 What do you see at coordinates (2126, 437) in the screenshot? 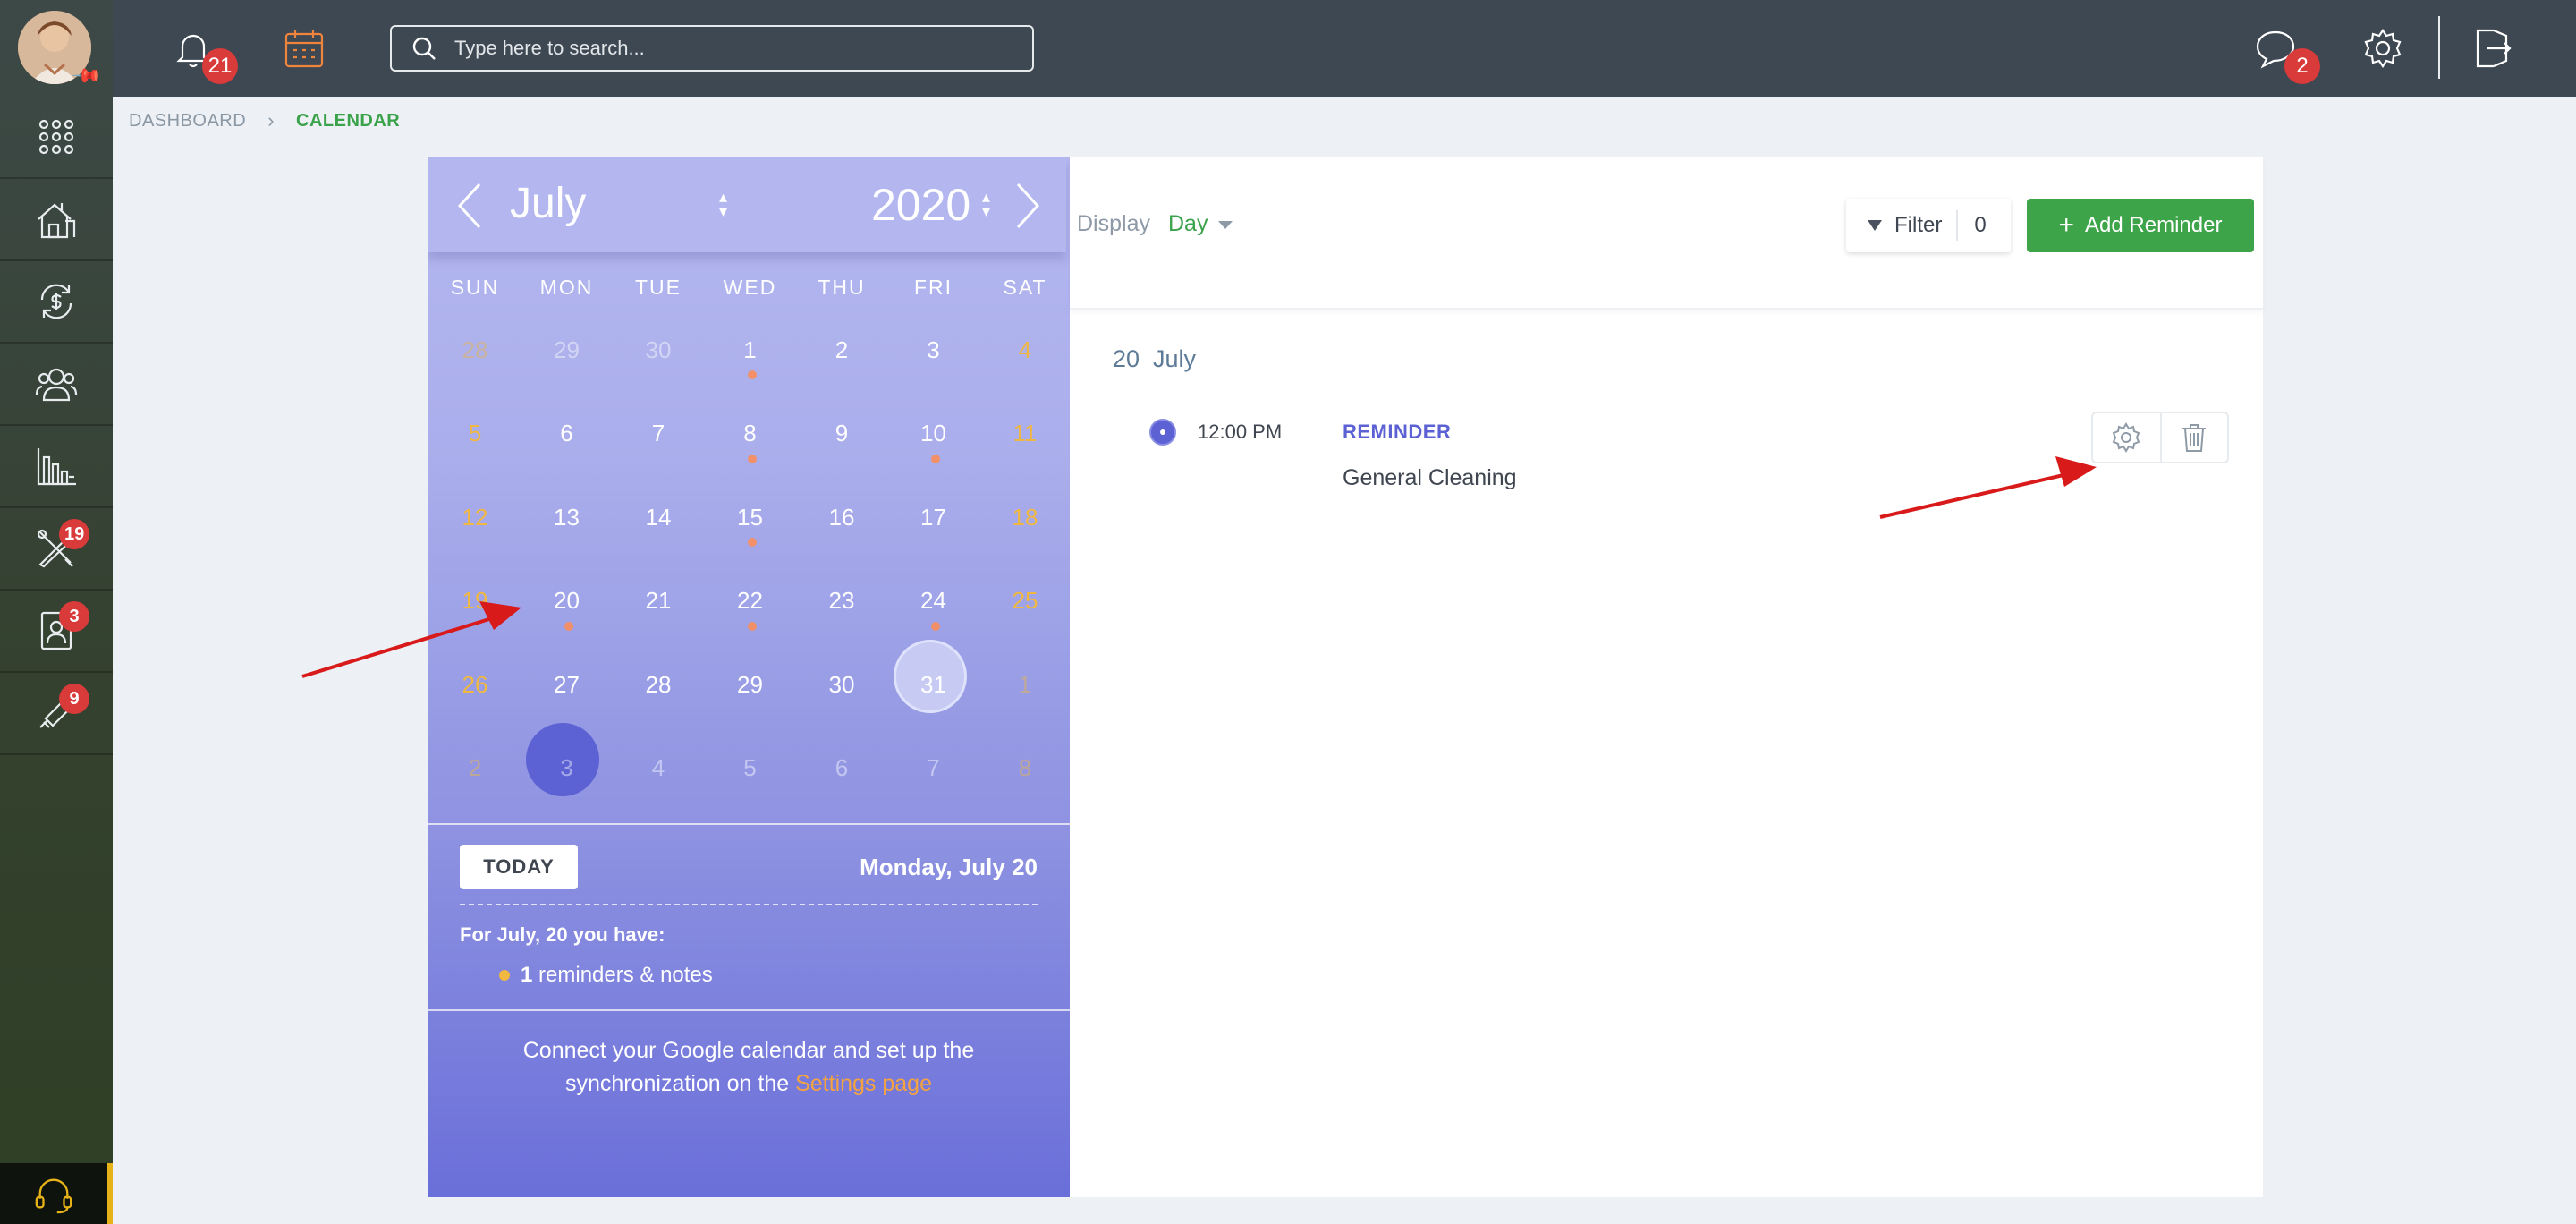
I see `event-settings-button` at bounding box center [2126, 437].